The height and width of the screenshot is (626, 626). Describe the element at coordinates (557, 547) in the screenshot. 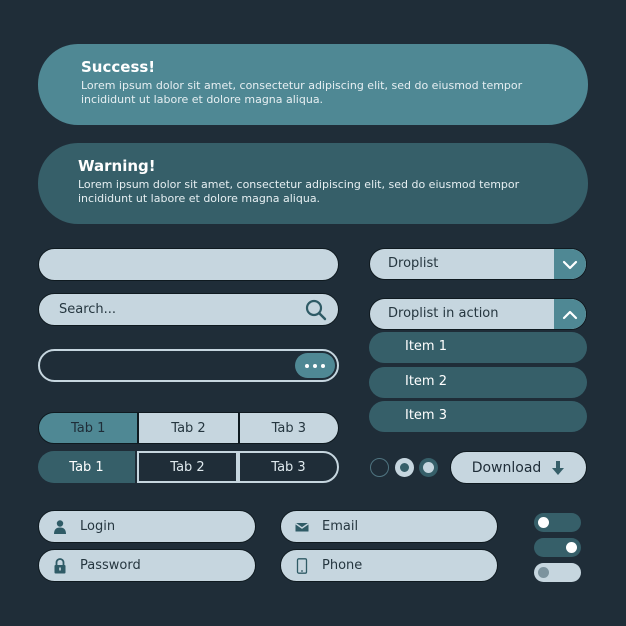

I see `toggle-switch-on` at that location.